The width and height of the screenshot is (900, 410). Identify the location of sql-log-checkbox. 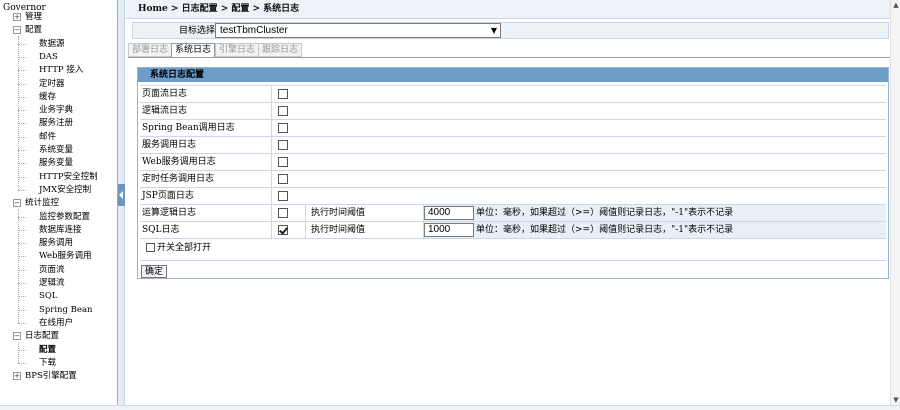
(283, 230).